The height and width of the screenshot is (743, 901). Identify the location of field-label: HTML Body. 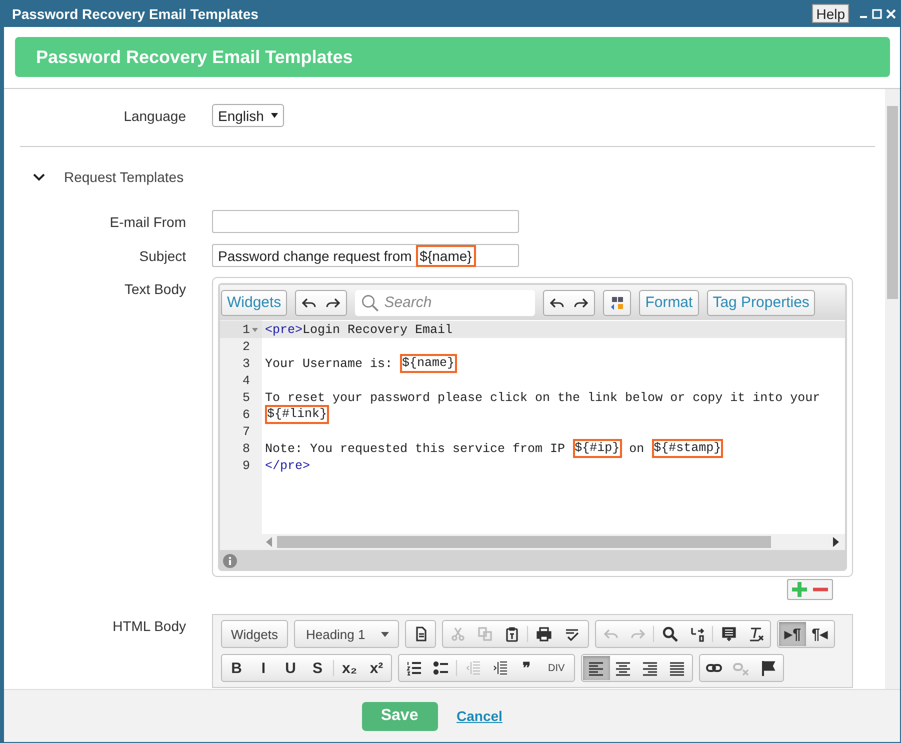
(149, 626).